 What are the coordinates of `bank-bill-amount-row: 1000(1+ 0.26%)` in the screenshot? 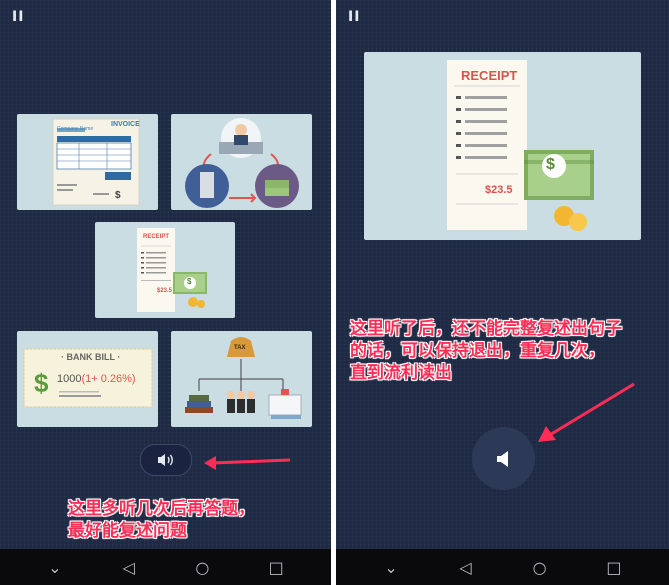 It's located at (96, 379).